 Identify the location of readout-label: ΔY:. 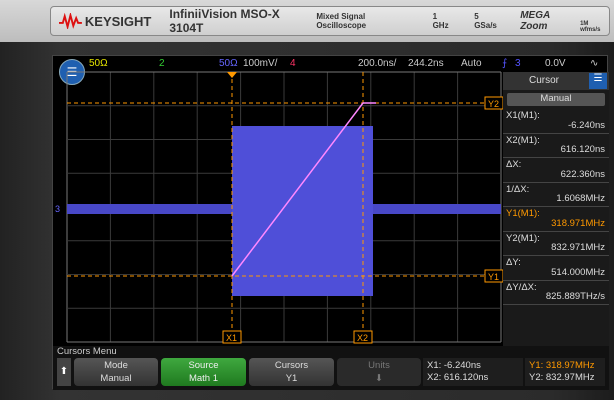
(513, 262).